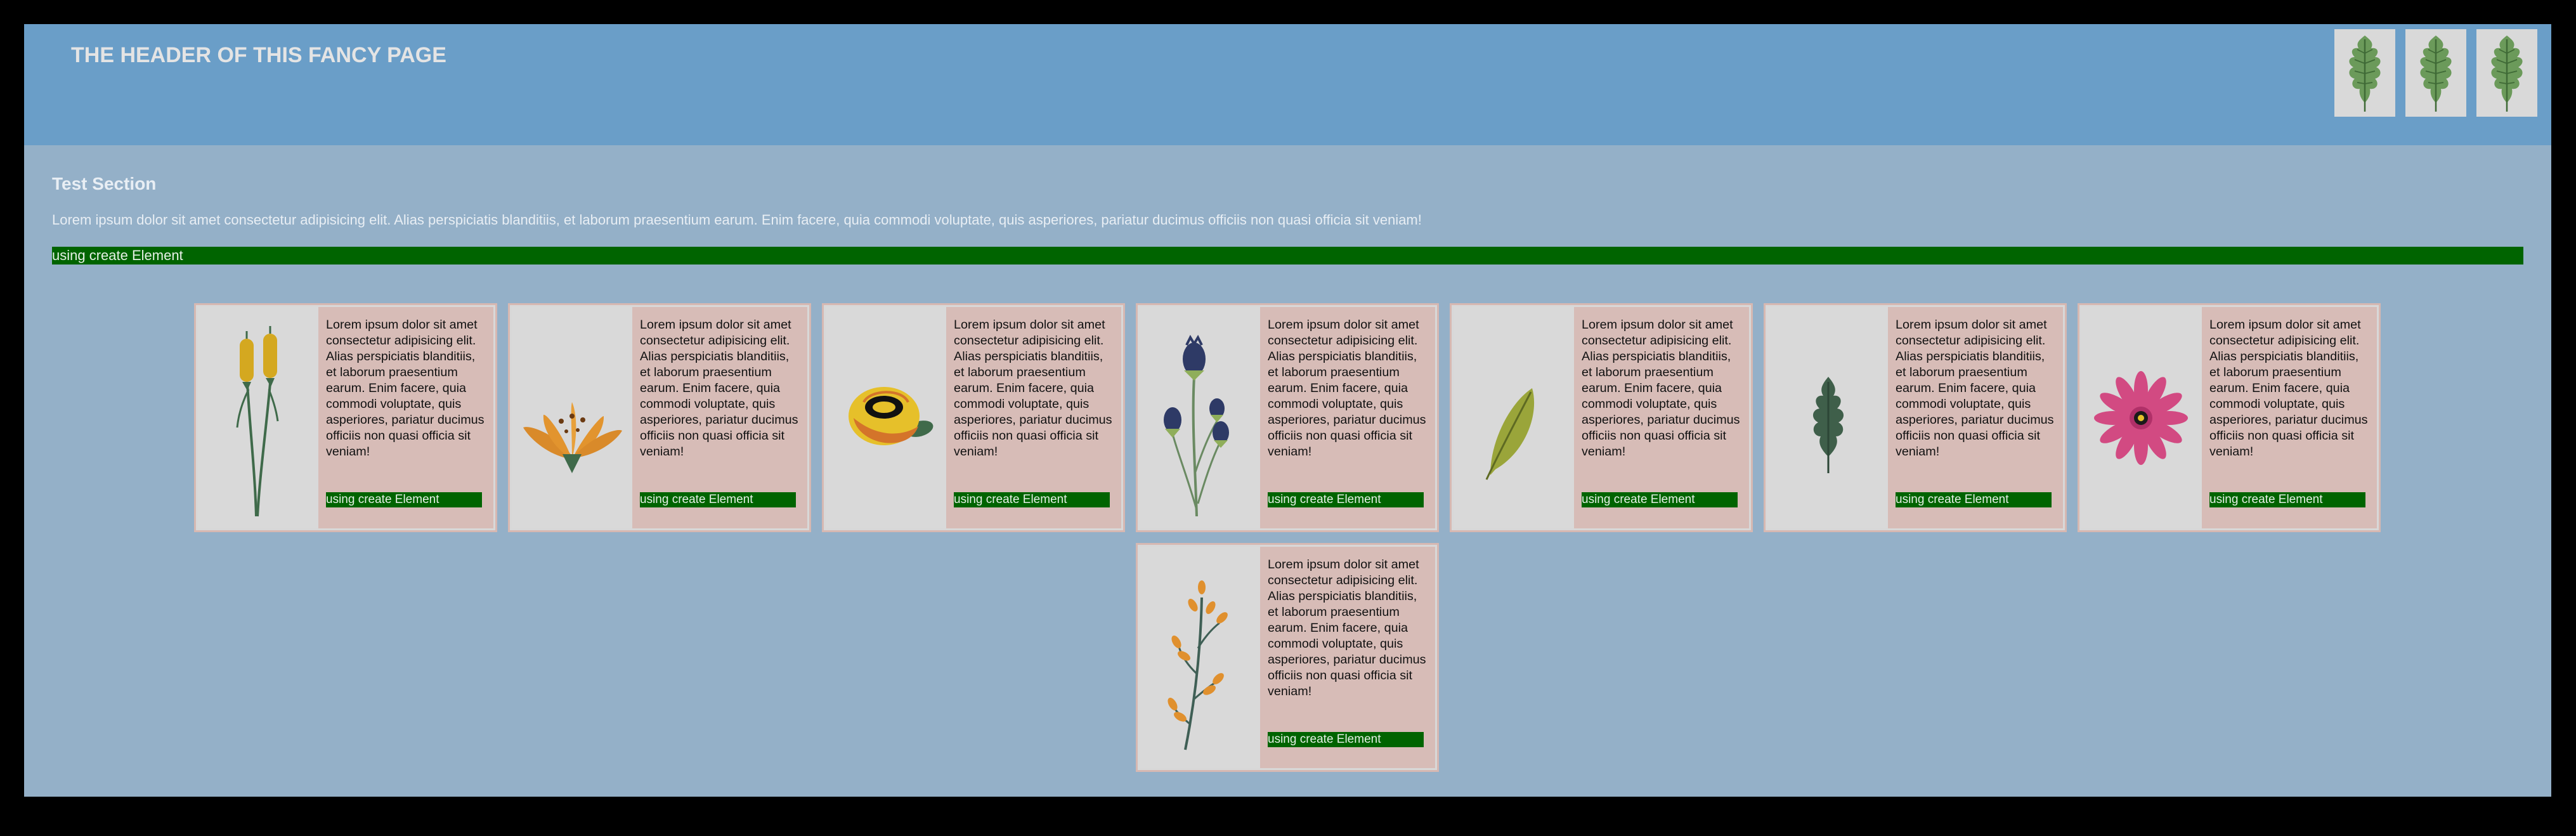 This screenshot has height=836, width=2576. Describe the element at coordinates (104, 183) in the screenshot. I see `section-title: Test Section` at that location.